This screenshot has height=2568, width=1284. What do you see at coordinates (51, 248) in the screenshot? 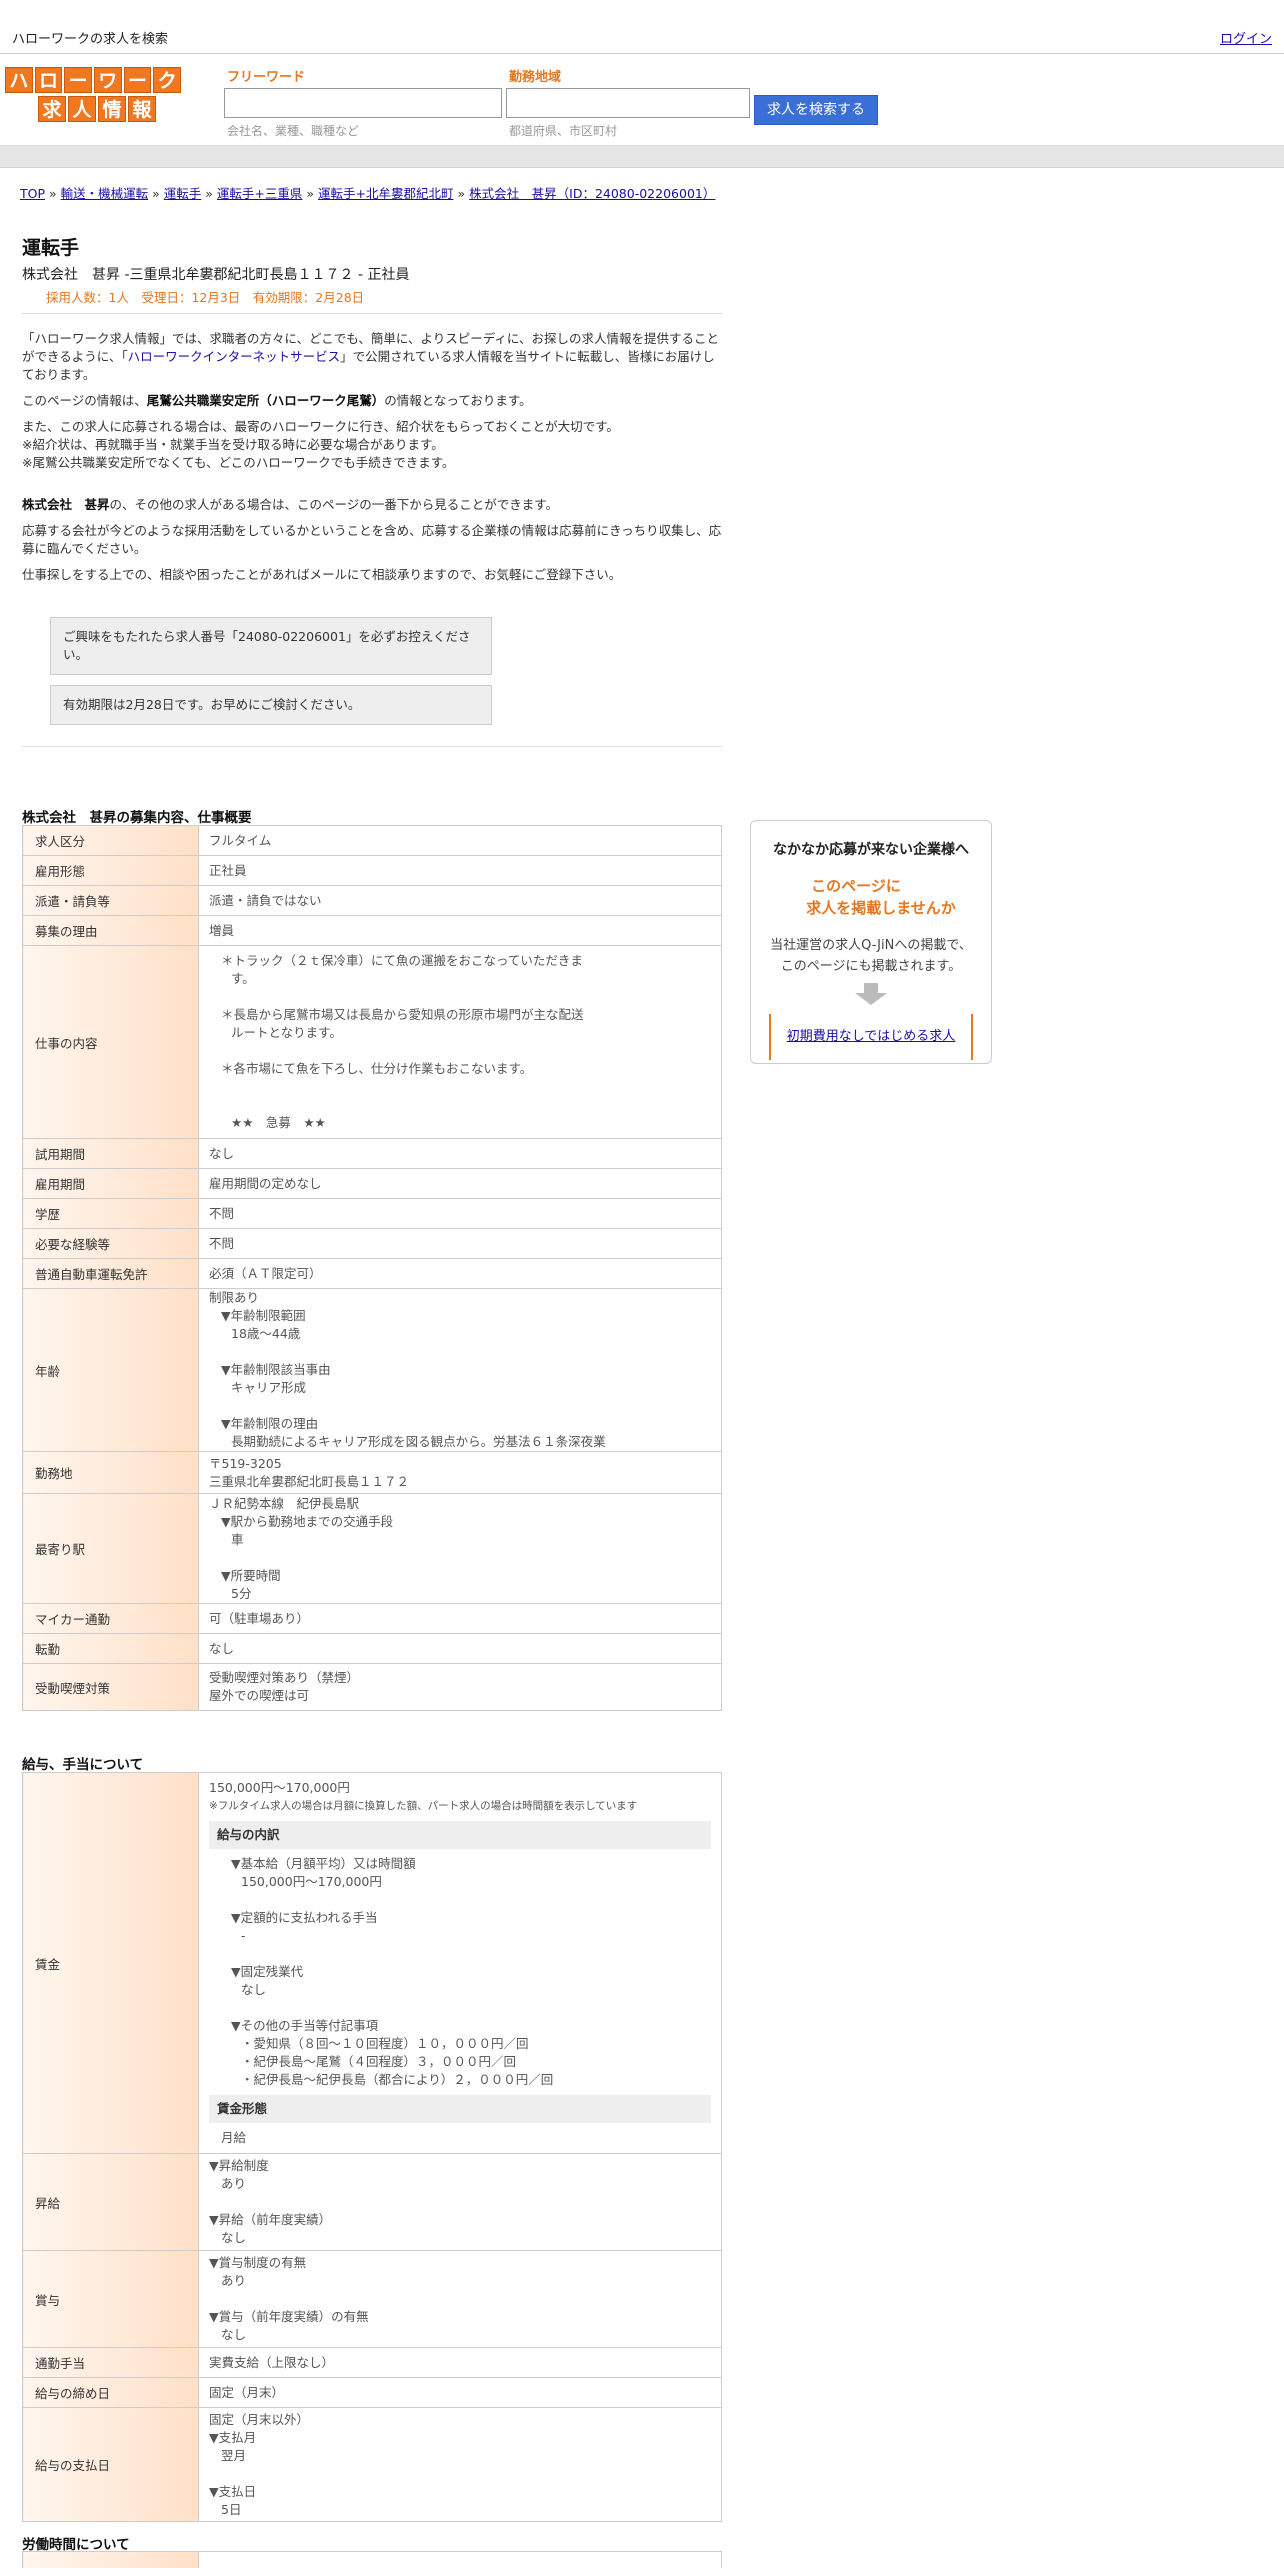
I see `job-title: 運転手` at bounding box center [51, 248].